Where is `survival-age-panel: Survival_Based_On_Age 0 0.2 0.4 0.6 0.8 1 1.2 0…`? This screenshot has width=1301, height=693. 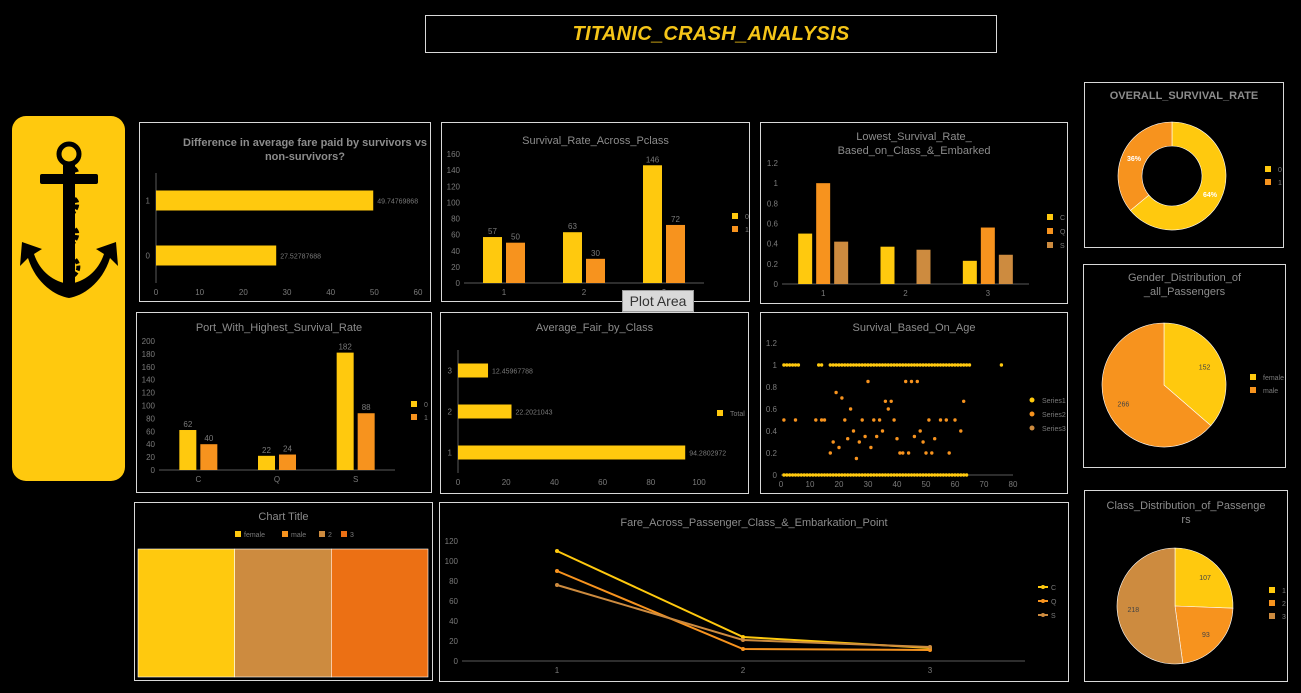
survival-age-panel: Survival_Based_On_Age 0 0.2 0.4 0.6 0.8 1 1.2 0… is located at coordinates (914, 403).